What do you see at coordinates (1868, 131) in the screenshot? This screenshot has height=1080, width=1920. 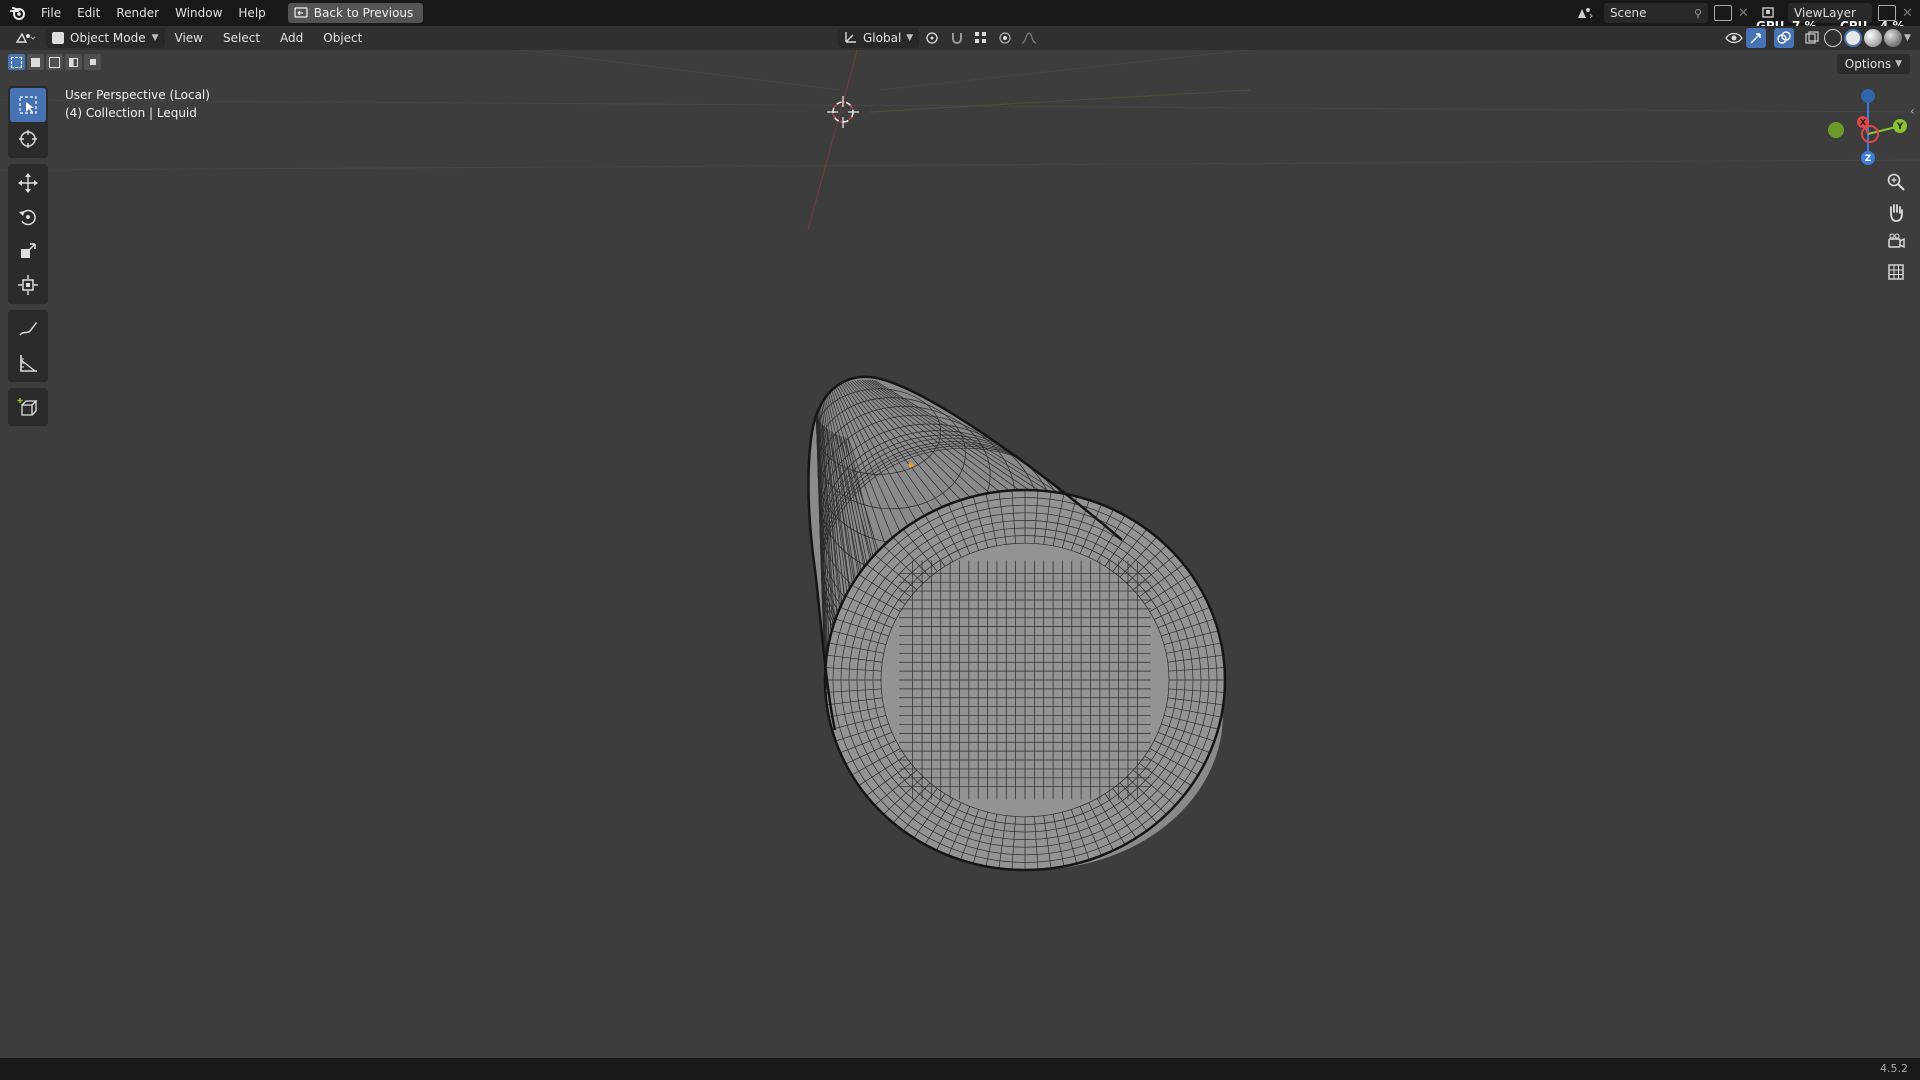 I see `navigation-gizmo: X Y Z` at bounding box center [1868, 131].